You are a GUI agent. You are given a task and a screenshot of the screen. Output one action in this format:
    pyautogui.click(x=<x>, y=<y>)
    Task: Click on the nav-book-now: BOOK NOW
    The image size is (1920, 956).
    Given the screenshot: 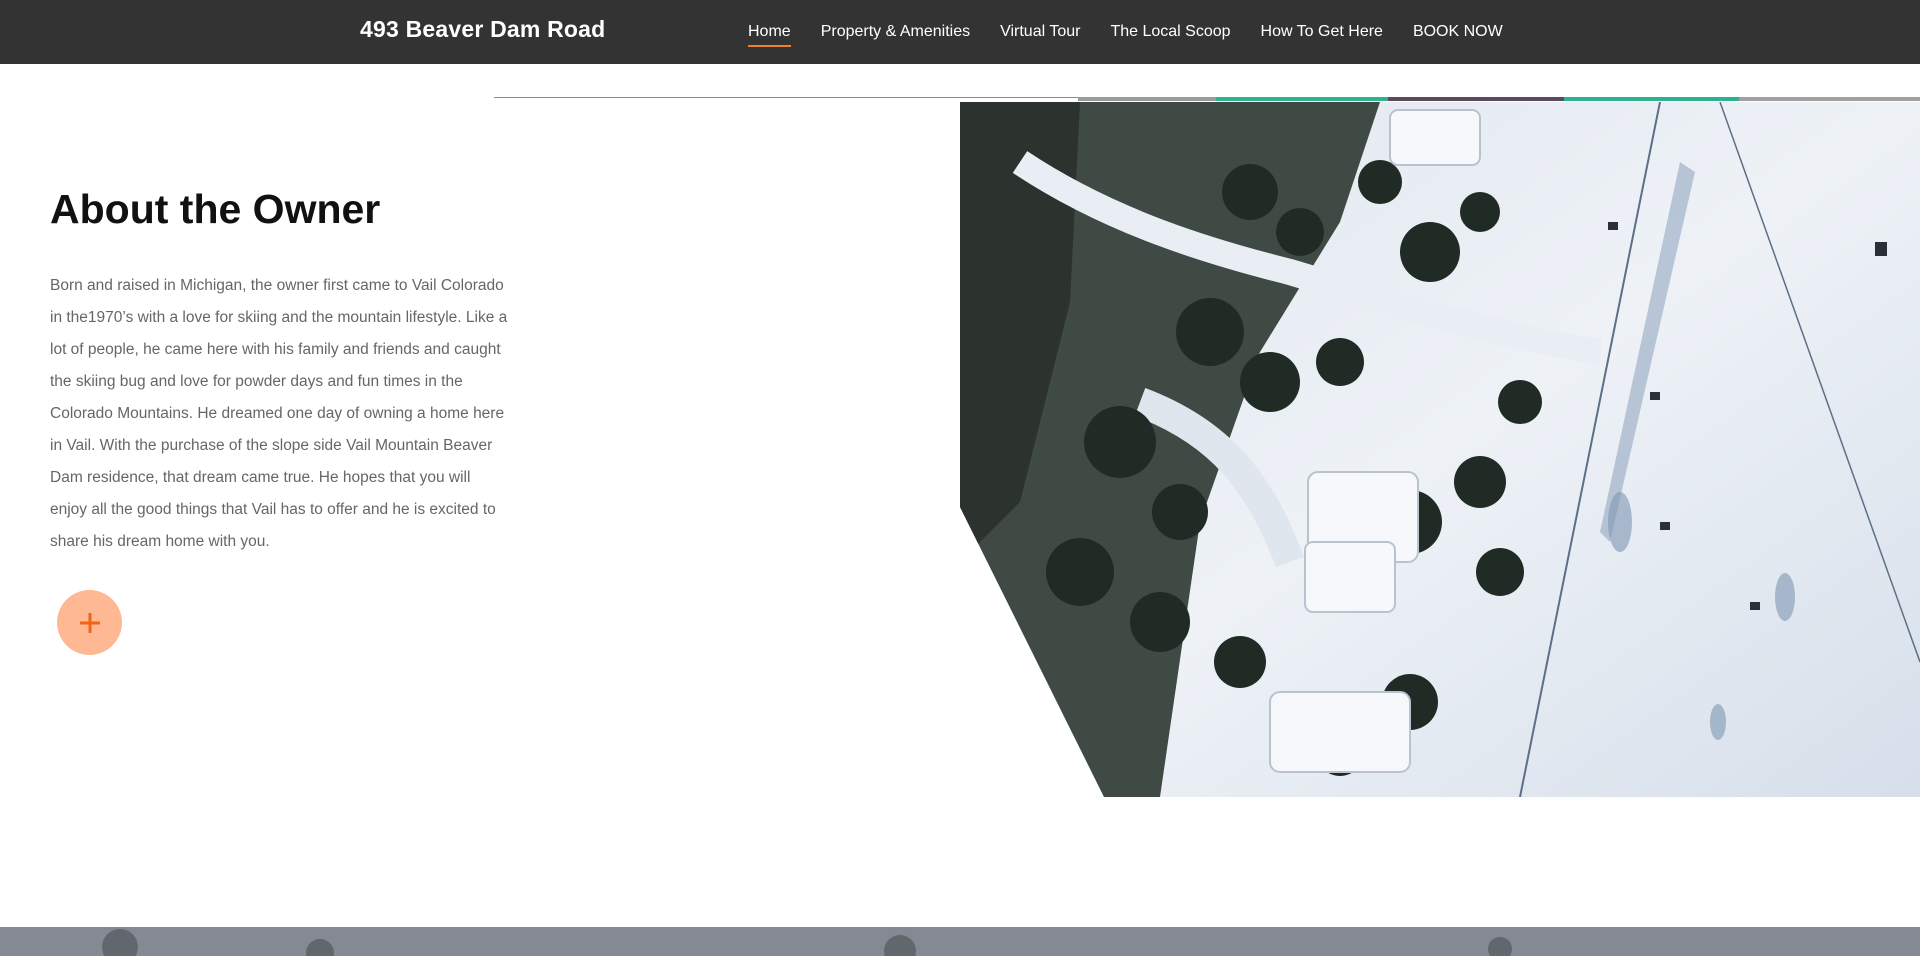 What is the action you would take?
    pyautogui.click(x=1458, y=32)
    